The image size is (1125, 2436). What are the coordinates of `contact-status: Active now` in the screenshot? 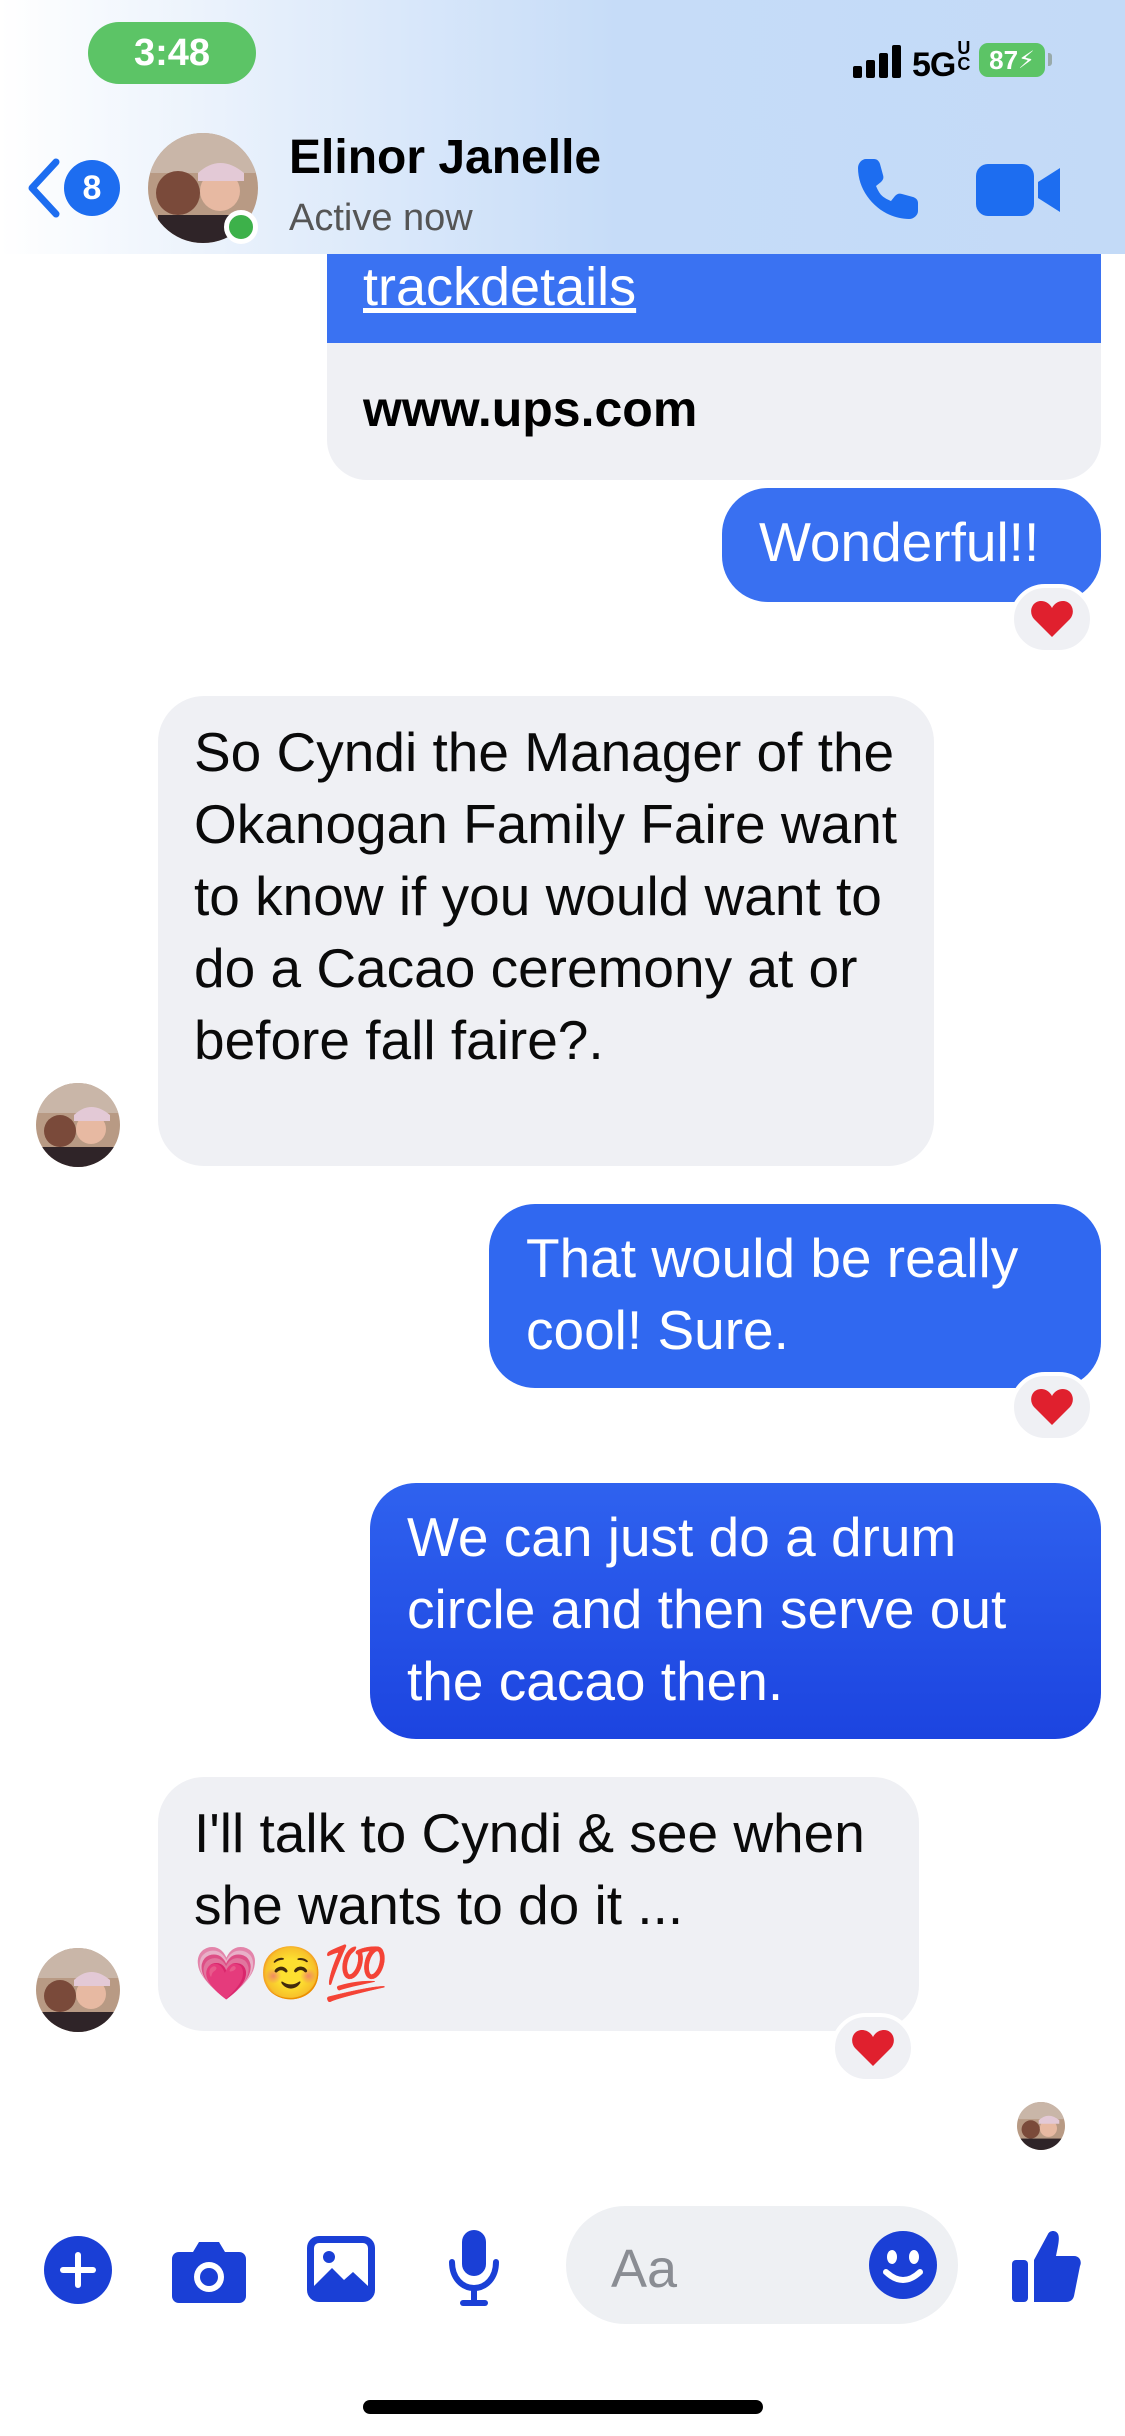 It's located at (381, 218).